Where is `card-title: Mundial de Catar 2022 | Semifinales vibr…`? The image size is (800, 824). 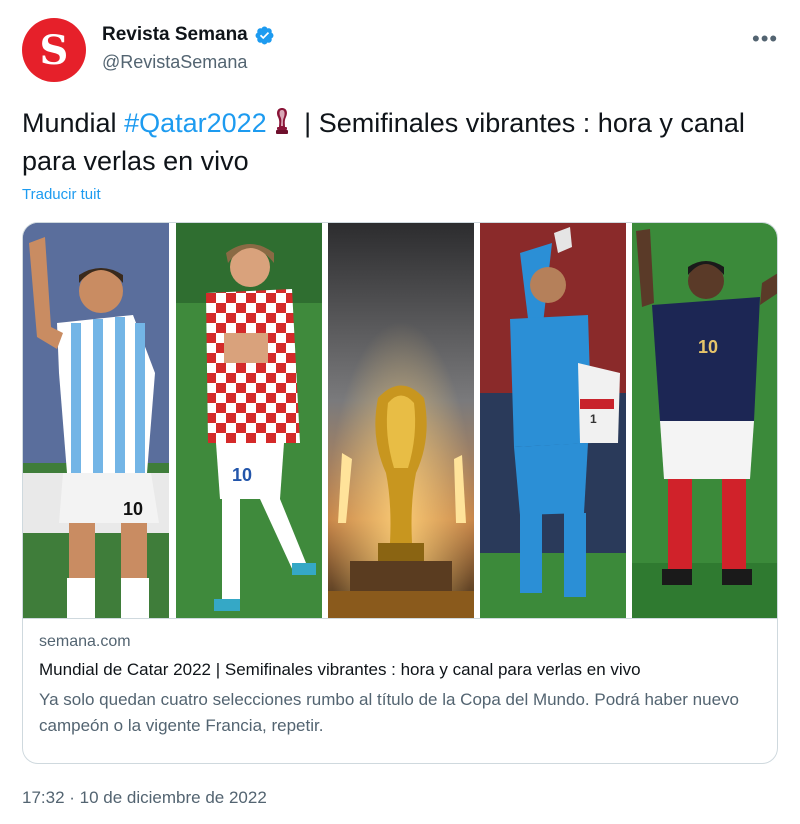
card-title: Mundial de Catar 2022 | Semifinales vibr… is located at coordinates (340, 669).